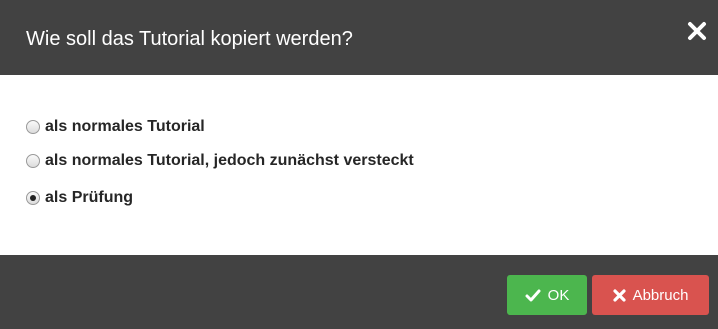 This screenshot has height=329, width=718. What do you see at coordinates (189, 39) in the screenshot?
I see `dialog-title: Wie soll das Tutorial kopiert werden?` at bounding box center [189, 39].